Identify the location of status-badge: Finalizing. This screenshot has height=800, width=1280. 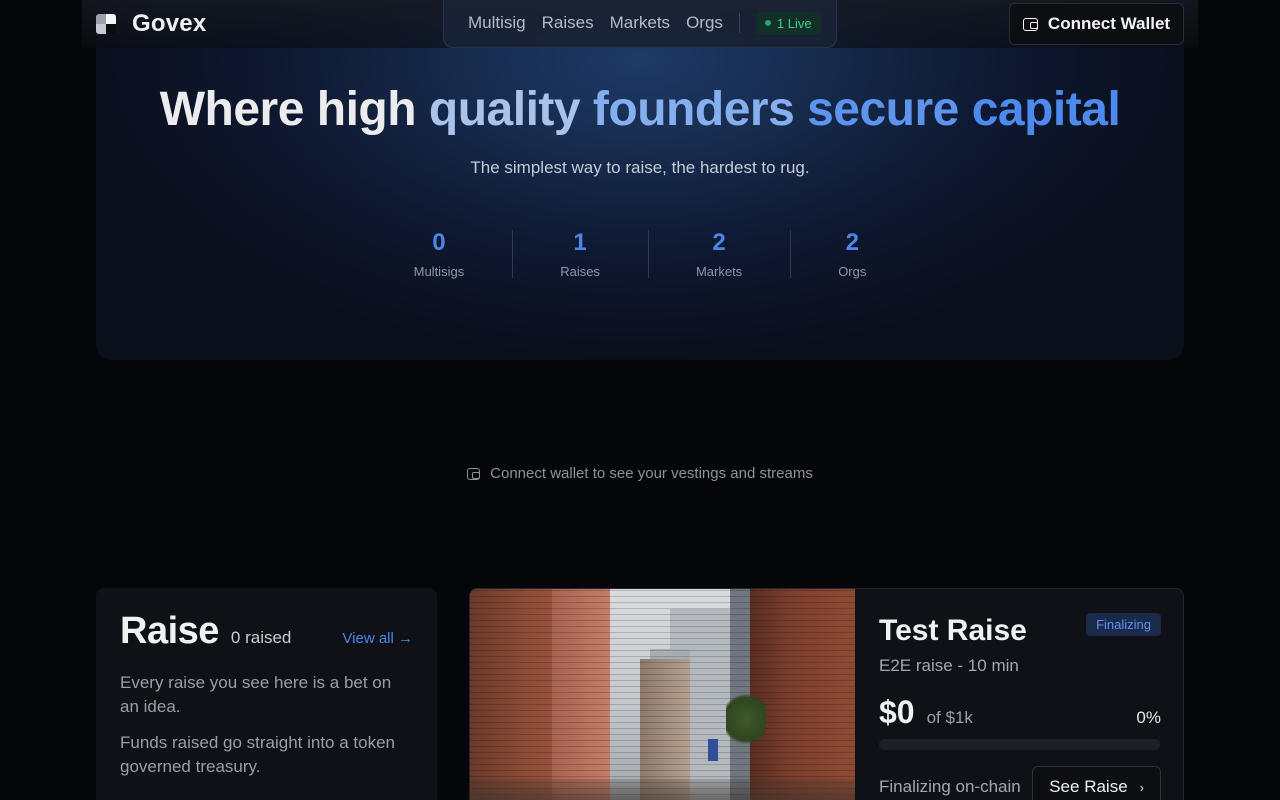
(1123, 624).